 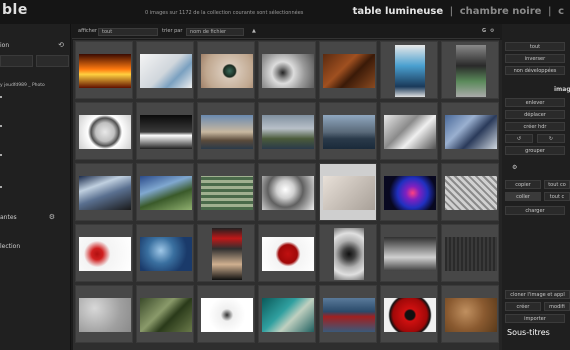 What do you see at coordinates (514, 167) in the screenshot?
I see `gear-icon: ⚙` at bounding box center [514, 167].